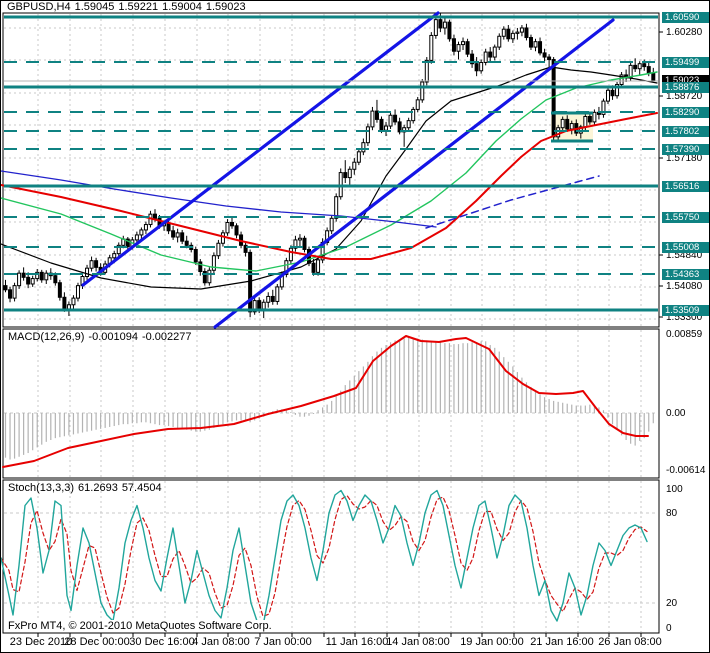  What do you see at coordinates (138, 7) in the screenshot?
I see `ohlc-high: 1.59221` at bounding box center [138, 7].